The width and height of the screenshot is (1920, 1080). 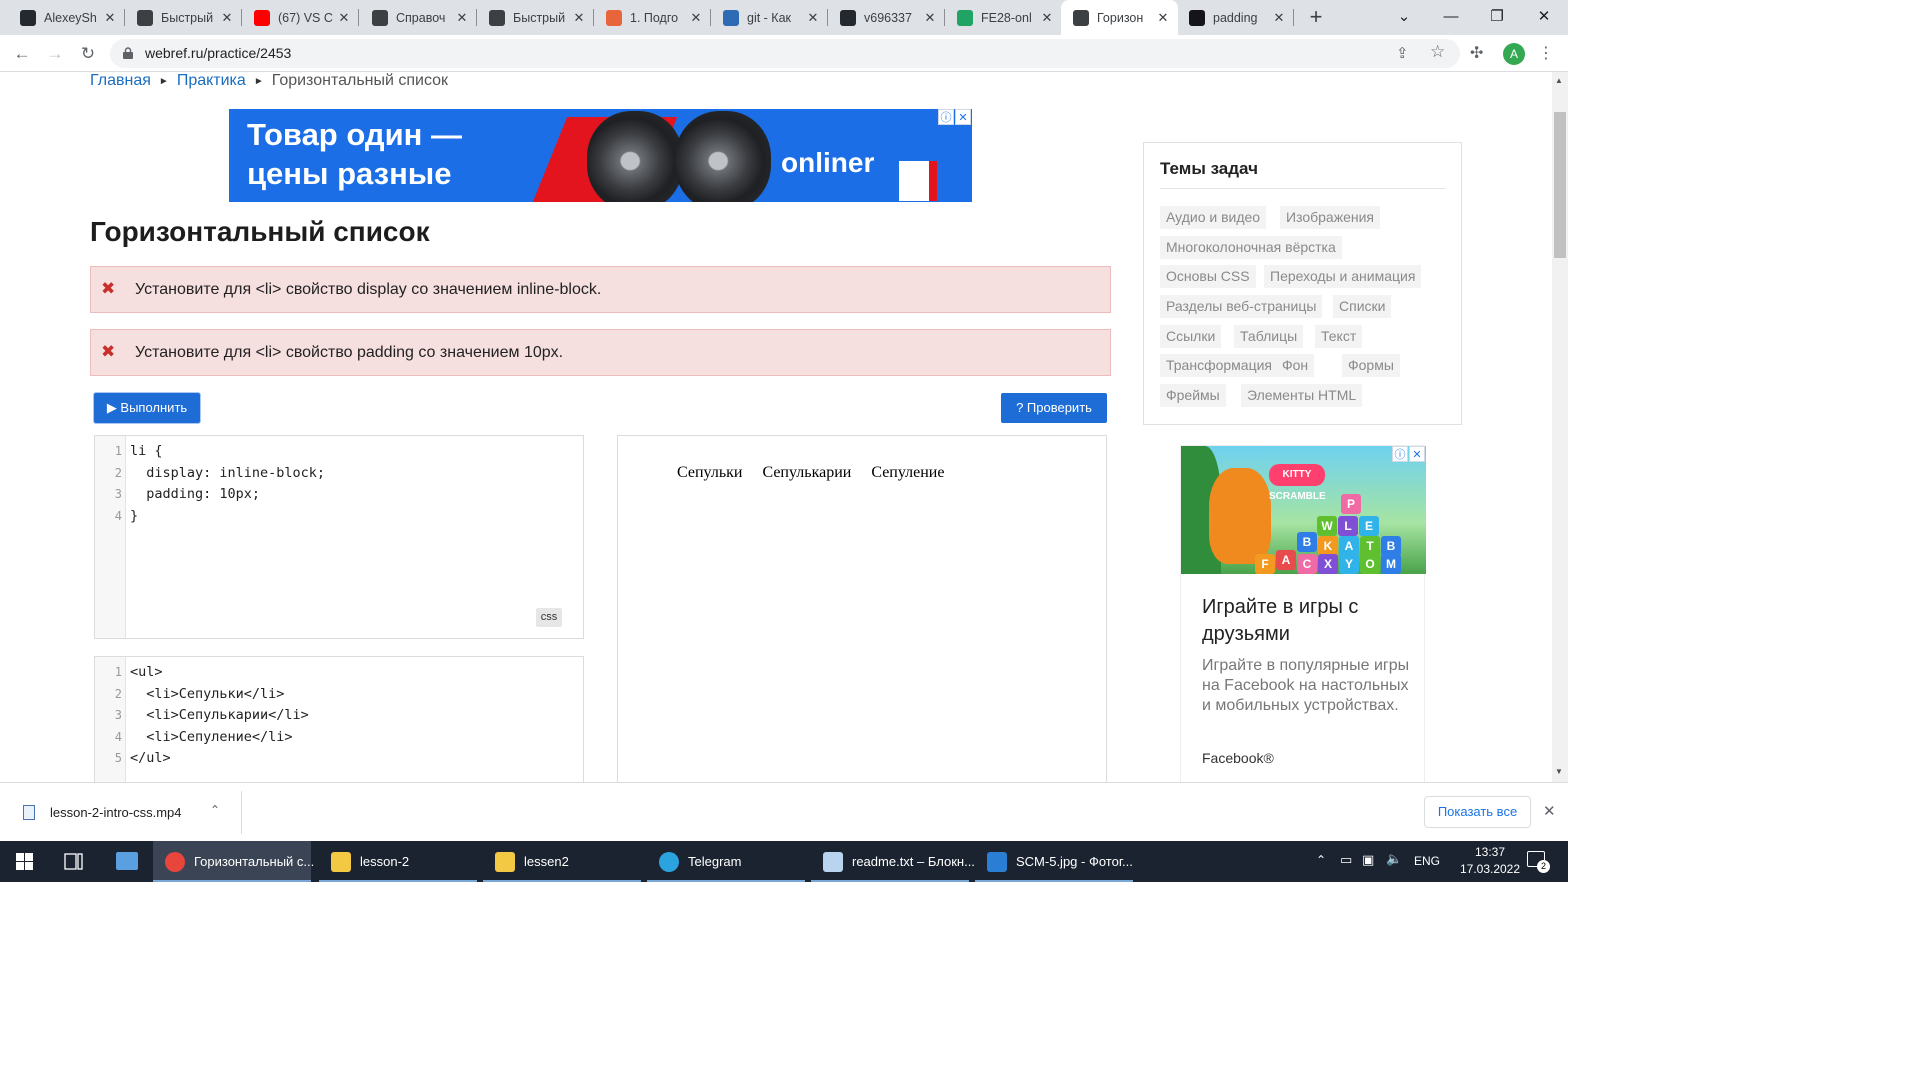 I want to click on ad-banner-onliner: Товар один — цены разные onliner ⓘ ✕, so click(x=600, y=155).